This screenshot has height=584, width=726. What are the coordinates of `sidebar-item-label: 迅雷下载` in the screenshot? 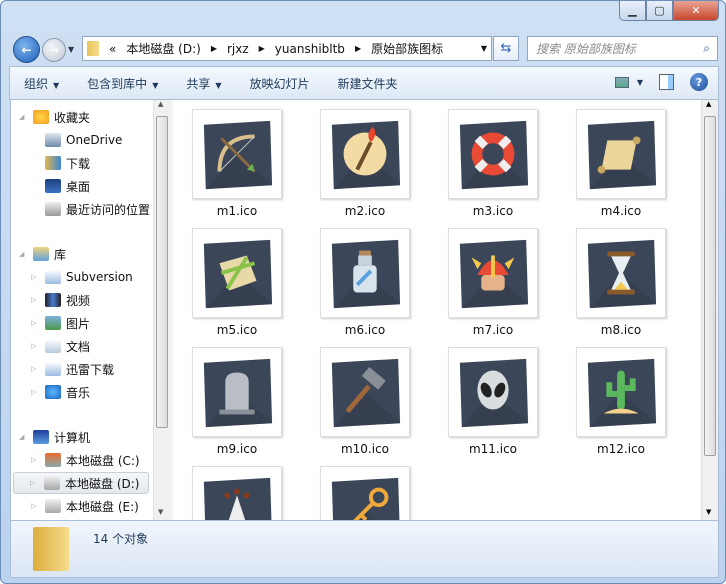 It's located at (90, 369).